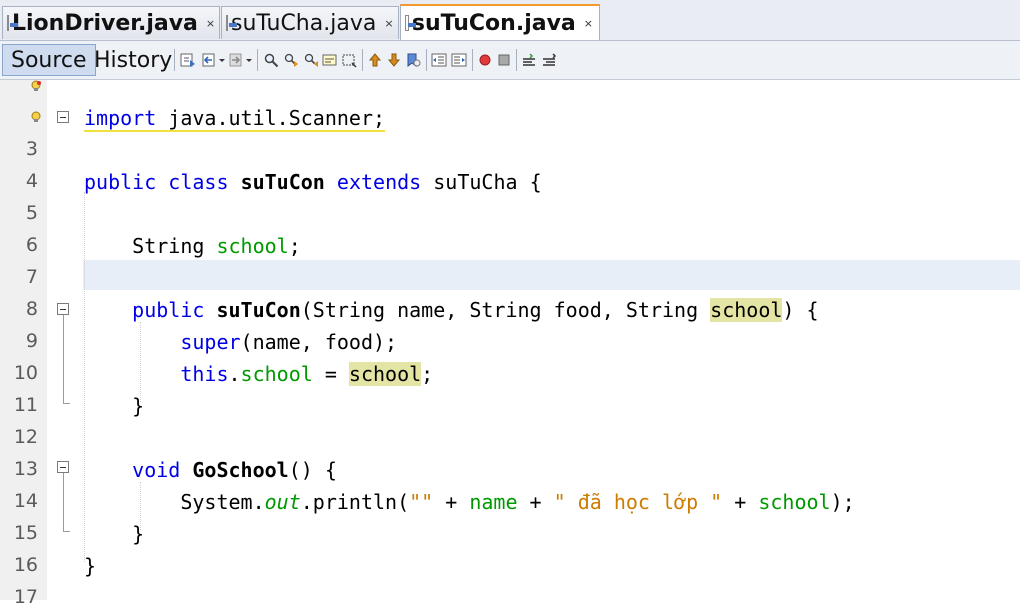  What do you see at coordinates (156, 470) in the screenshot?
I see `keyword: void` at bounding box center [156, 470].